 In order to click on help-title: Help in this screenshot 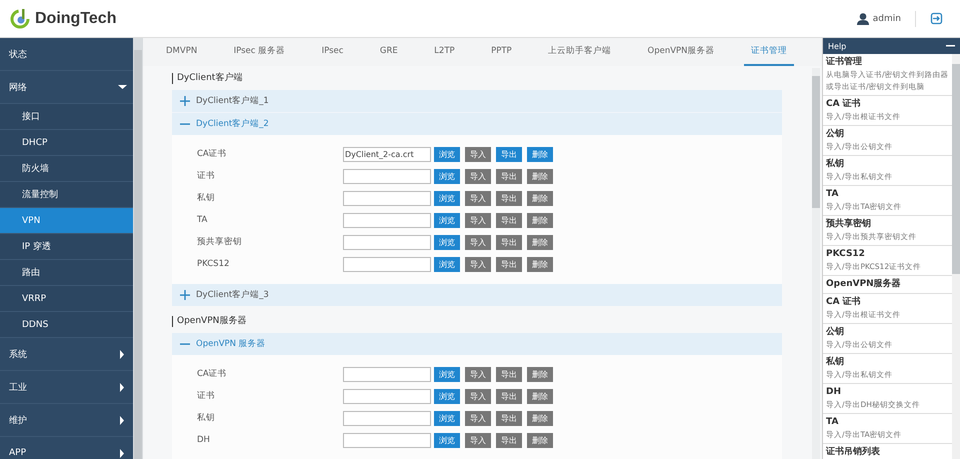, I will do `click(837, 46)`.